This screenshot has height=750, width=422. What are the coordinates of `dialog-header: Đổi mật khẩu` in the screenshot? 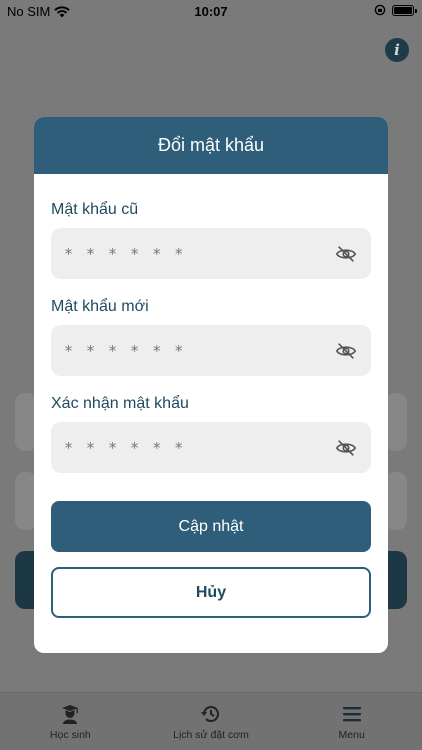 It's located at (211, 145).